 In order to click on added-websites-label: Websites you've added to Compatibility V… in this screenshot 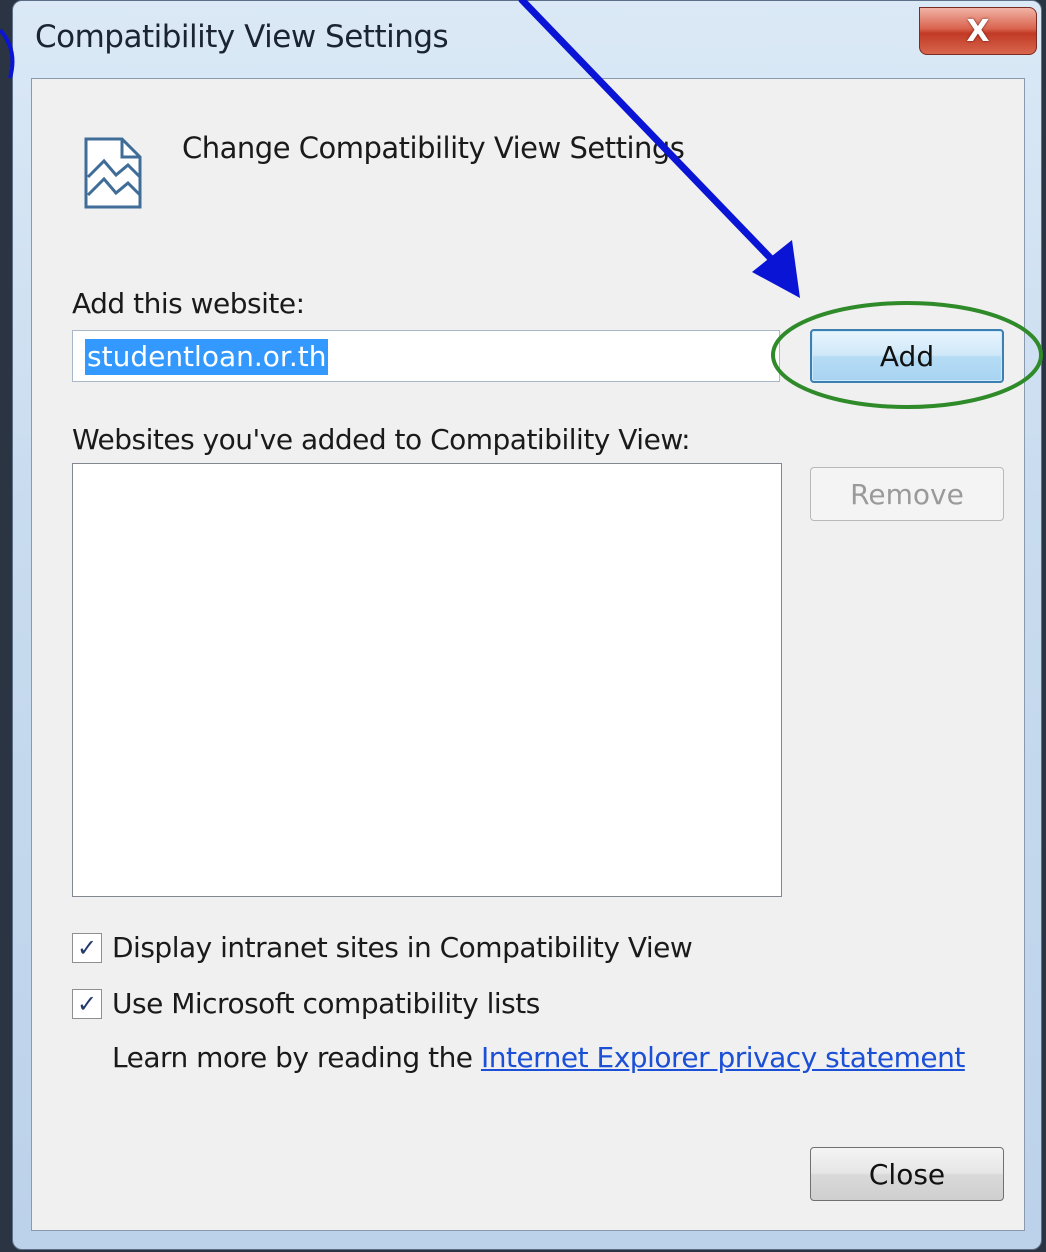, I will do `click(381, 439)`.